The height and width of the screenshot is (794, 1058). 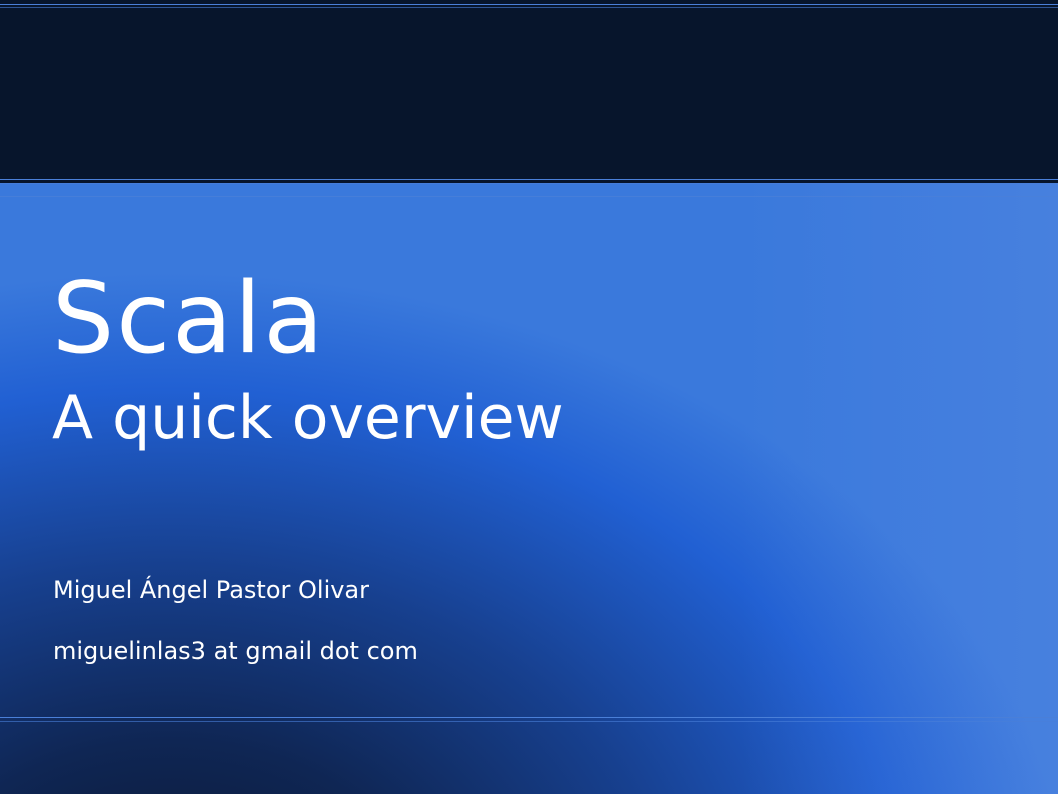 What do you see at coordinates (235, 651) in the screenshot?
I see `author-email: miguelinlas3 at gmail dot com` at bounding box center [235, 651].